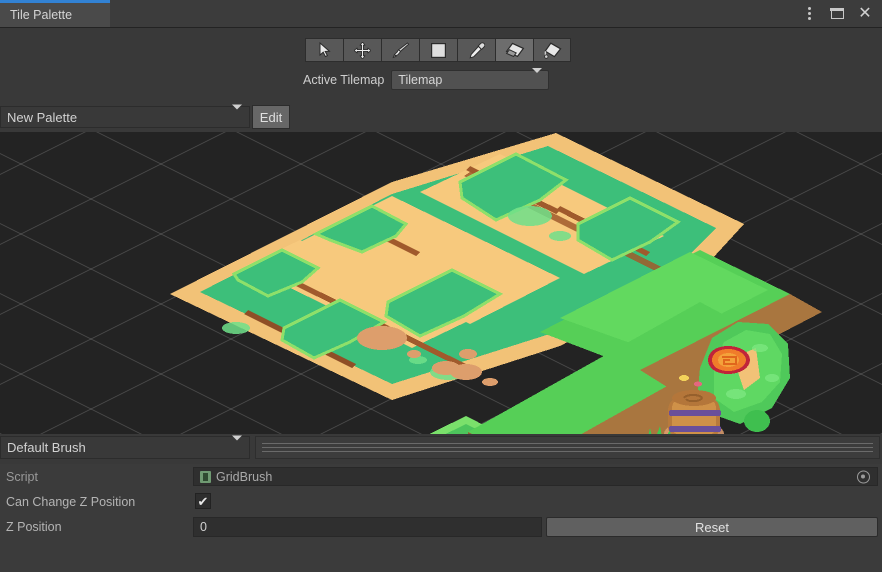  Describe the element at coordinates (535, 476) in the screenshot. I see `script-field: GridBrush` at that location.